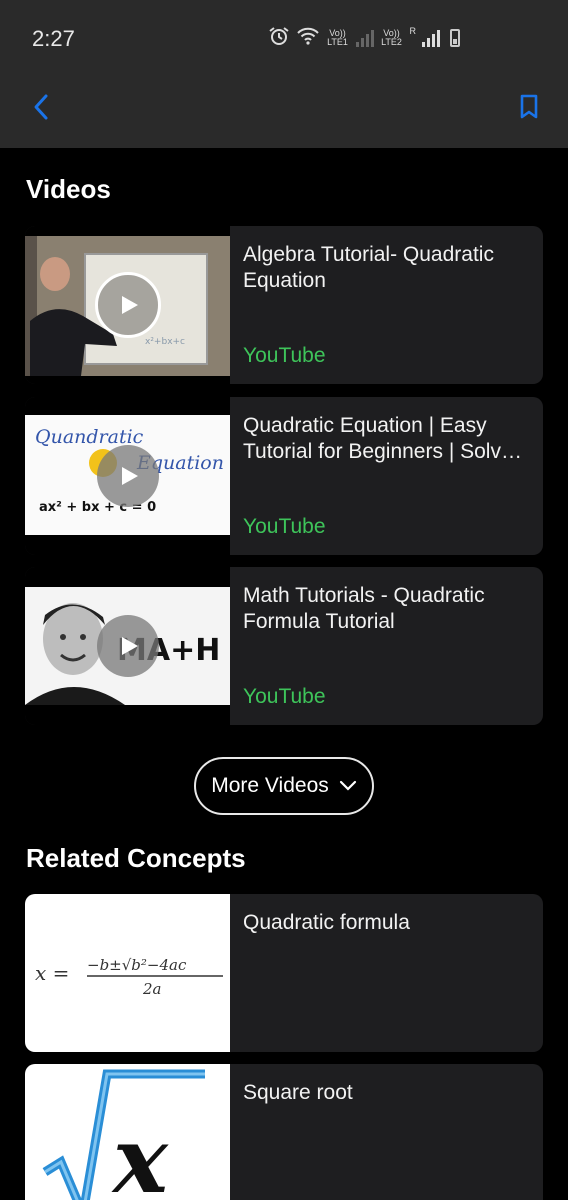 This screenshot has width=568, height=1200. What do you see at coordinates (136, 858) in the screenshot?
I see `related-section-title: Related Concepts` at bounding box center [136, 858].